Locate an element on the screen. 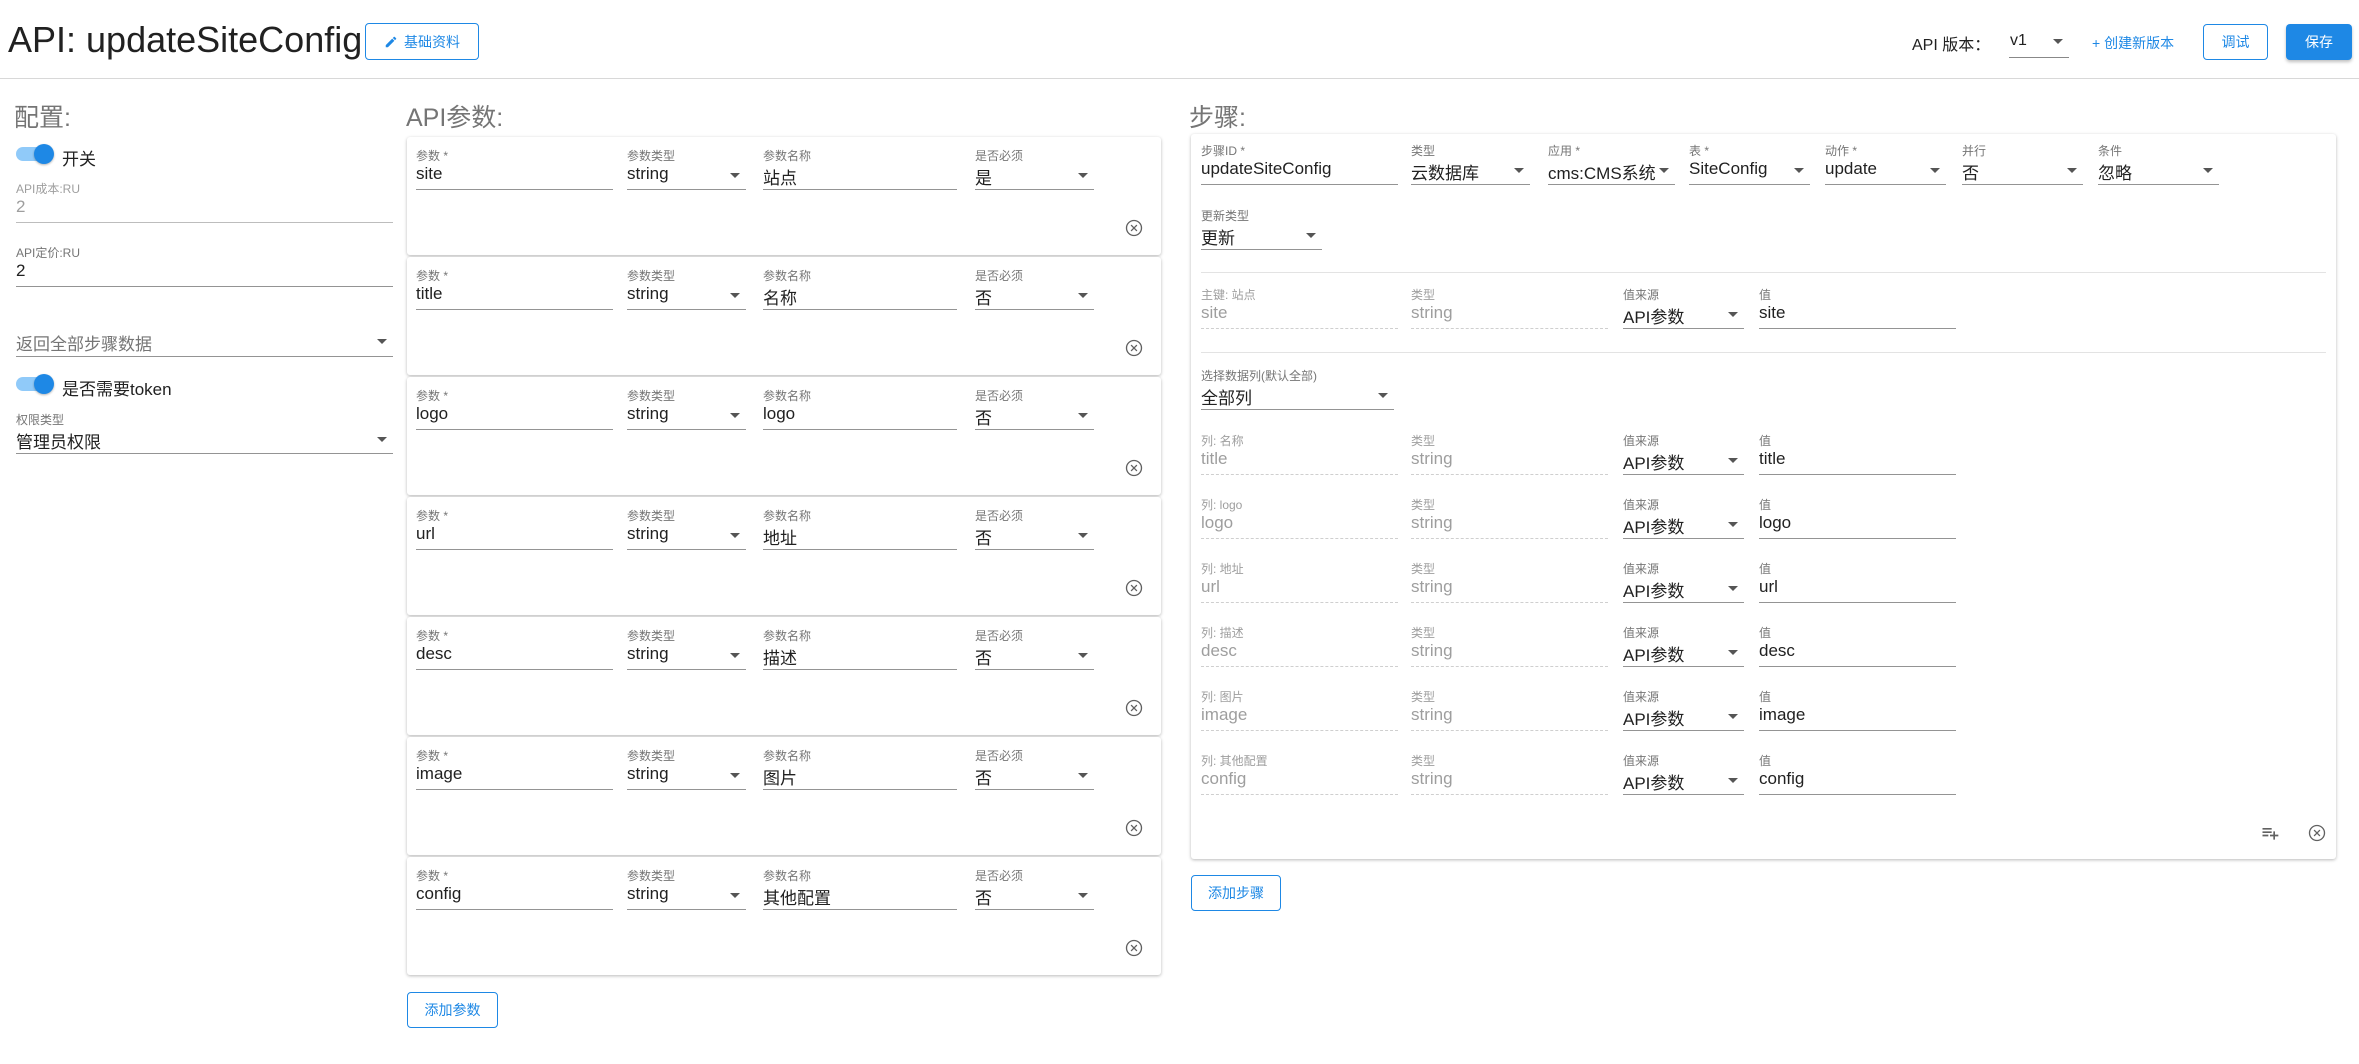 The height and width of the screenshot is (1064, 2359). param-card: 参数 * desc 参数类型 string 参数名称 描述 是否必须否 is located at coordinates (784, 676).